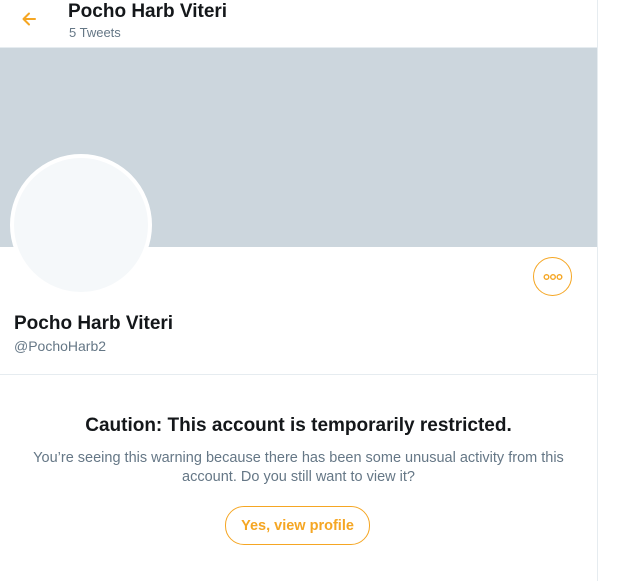 This screenshot has width=617, height=581. What do you see at coordinates (298, 374) in the screenshot?
I see `divider` at bounding box center [298, 374].